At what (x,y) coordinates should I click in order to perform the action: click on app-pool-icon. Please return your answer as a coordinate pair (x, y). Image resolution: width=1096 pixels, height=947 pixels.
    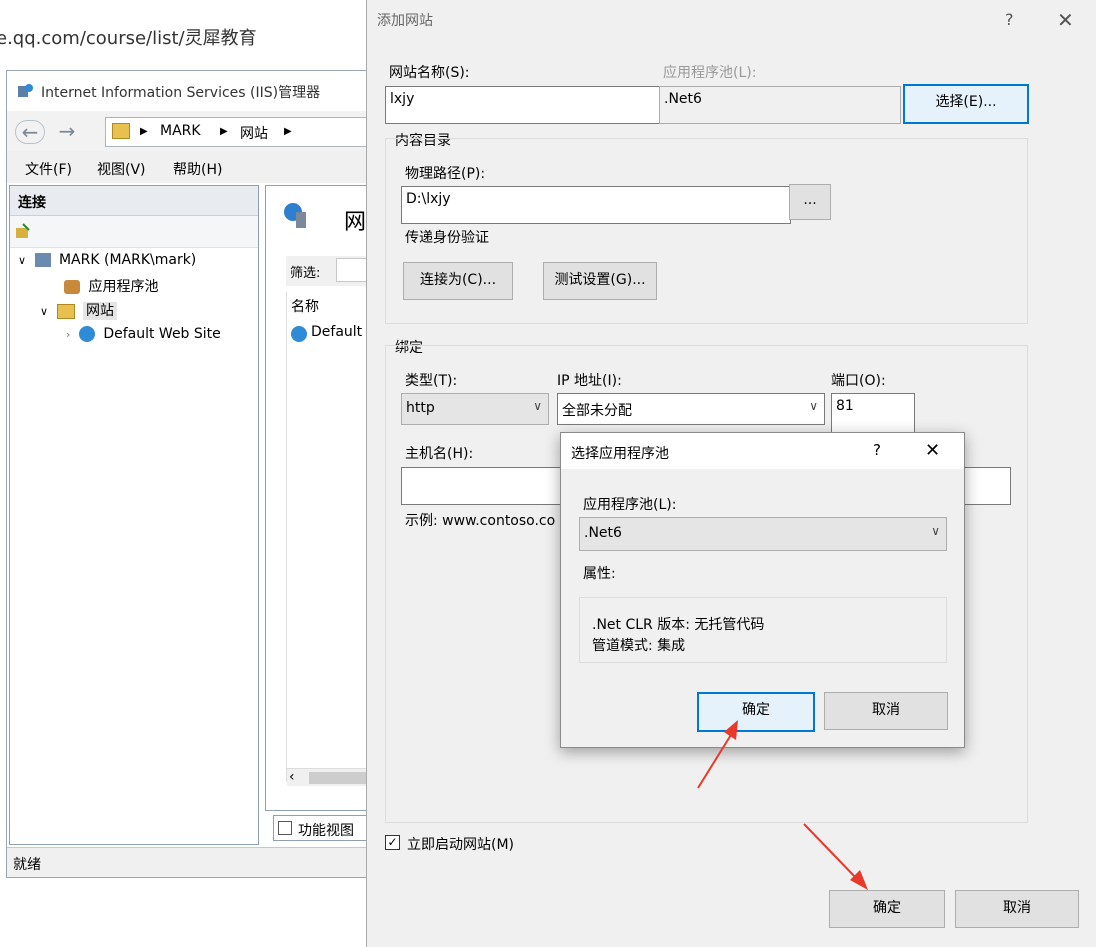
    Looking at the image, I should click on (72, 287).